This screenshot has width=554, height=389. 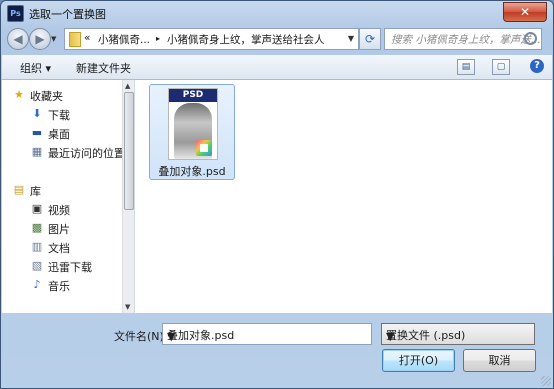 What do you see at coordinates (277, 13) in the screenshot?
I see `title-bar: Ps 选取一个置换图 ✕` at bounding box center [277, 13].